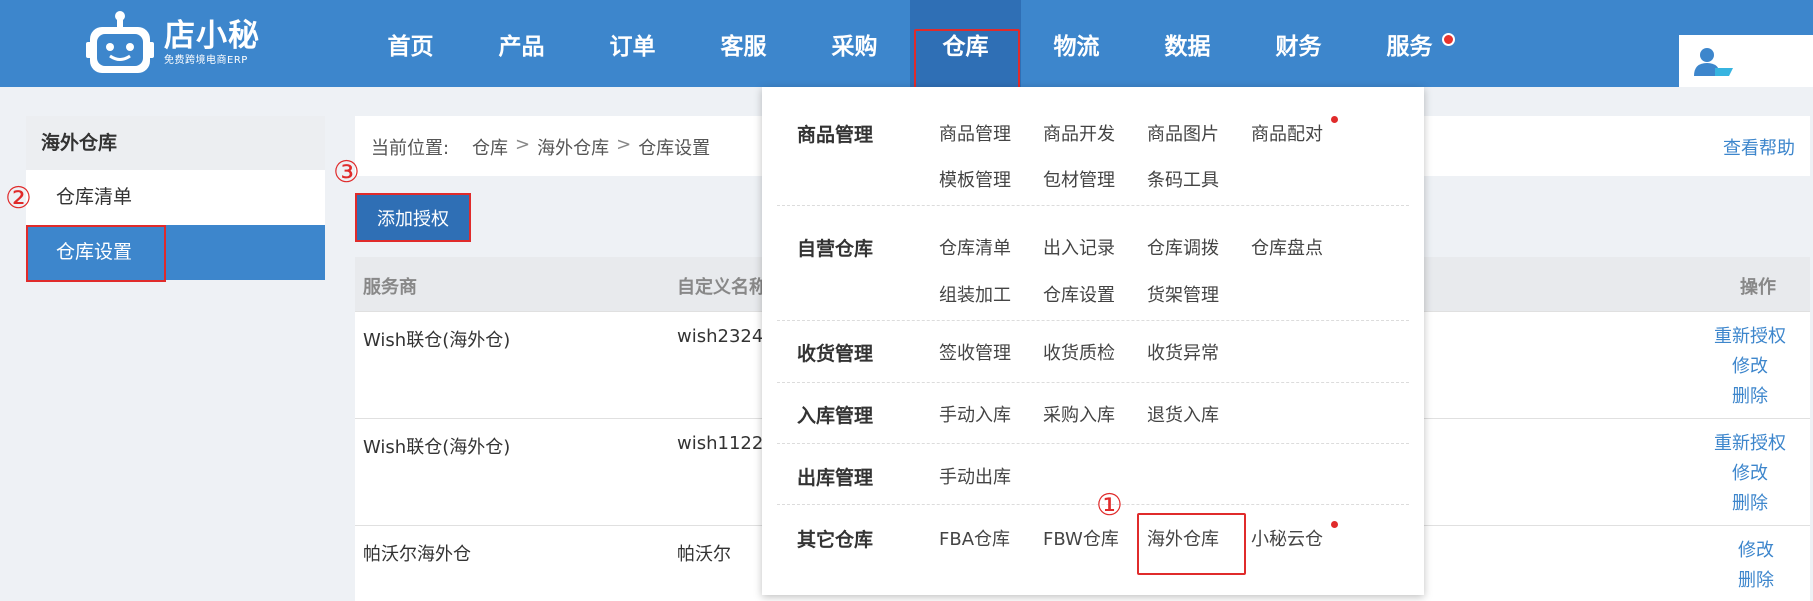  I want to click on nav-item-logistics: 物流, so click(1076, 43).